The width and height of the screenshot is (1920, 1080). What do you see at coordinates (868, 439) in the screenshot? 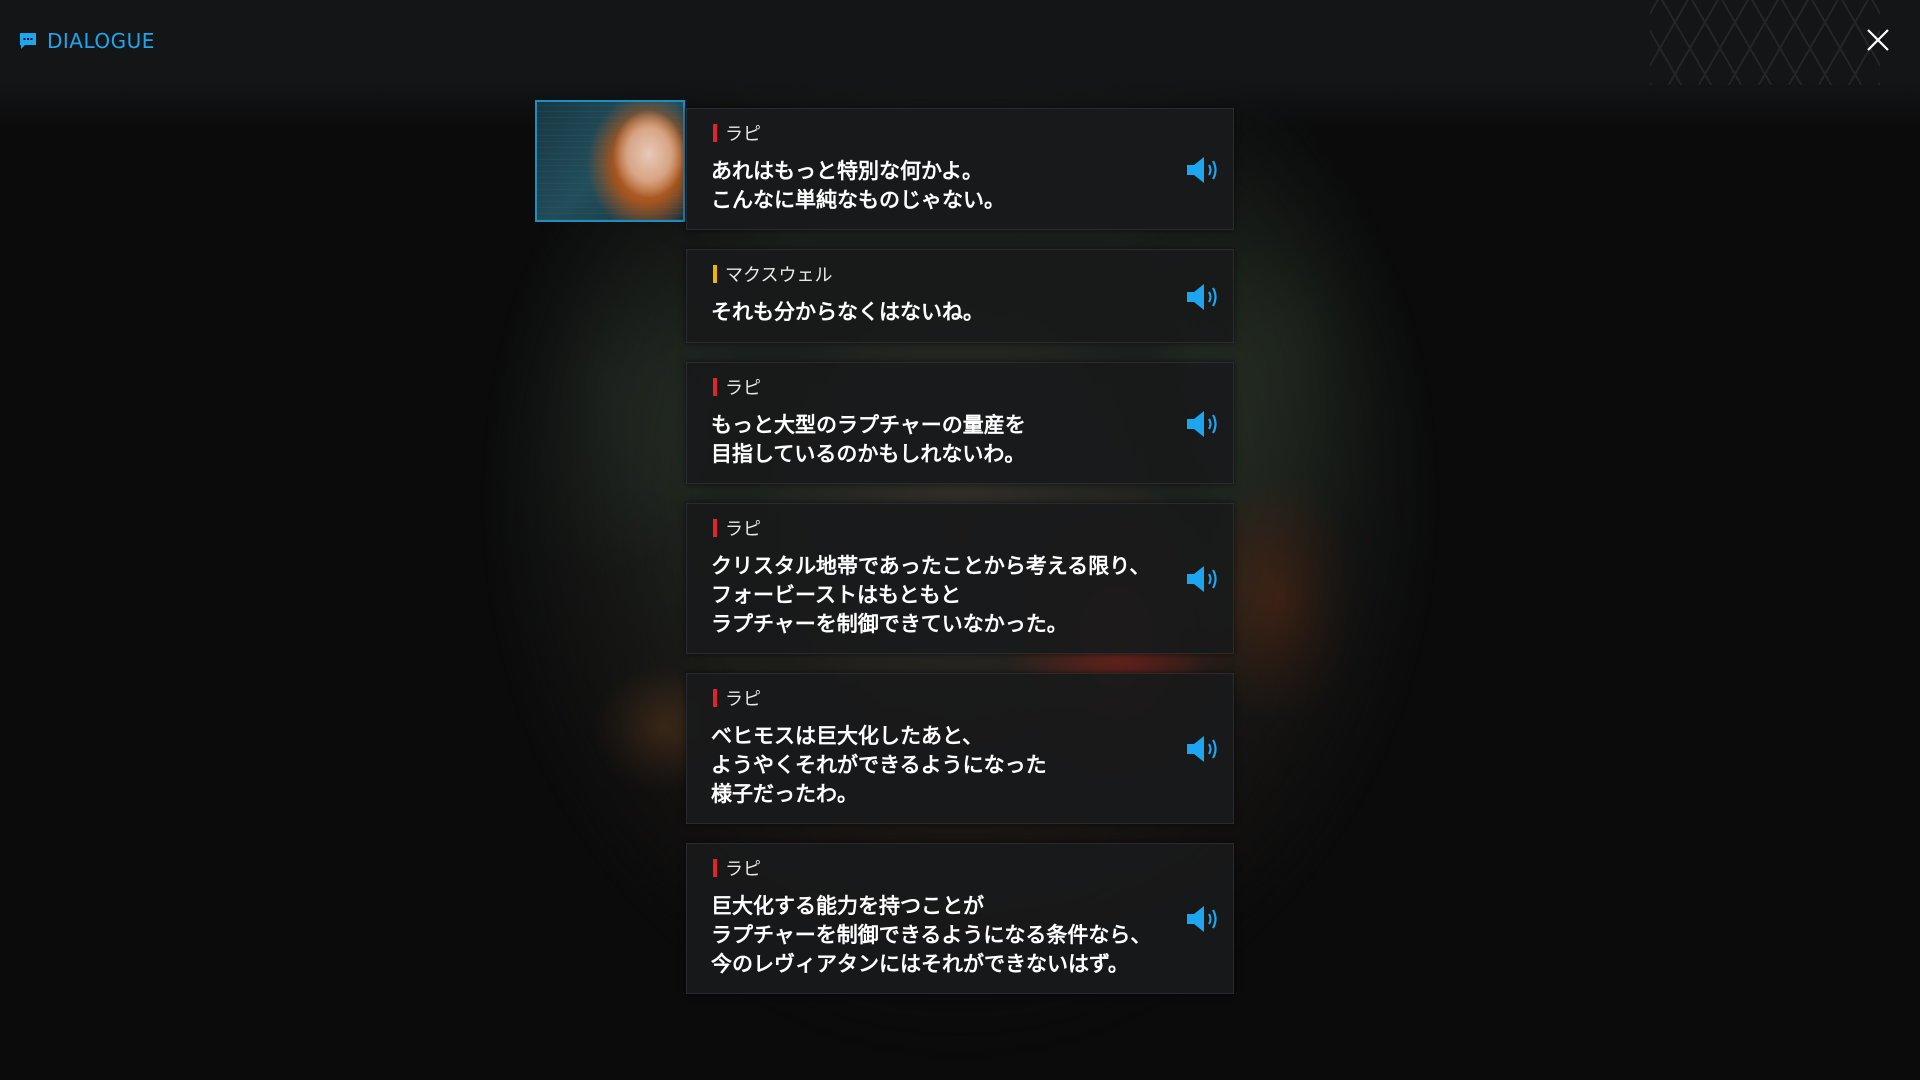
I see `dialogue-text: もっと大型のラプチャーの量産を 目指しているのかもしれないわ。` at bounding box center [868, 439].